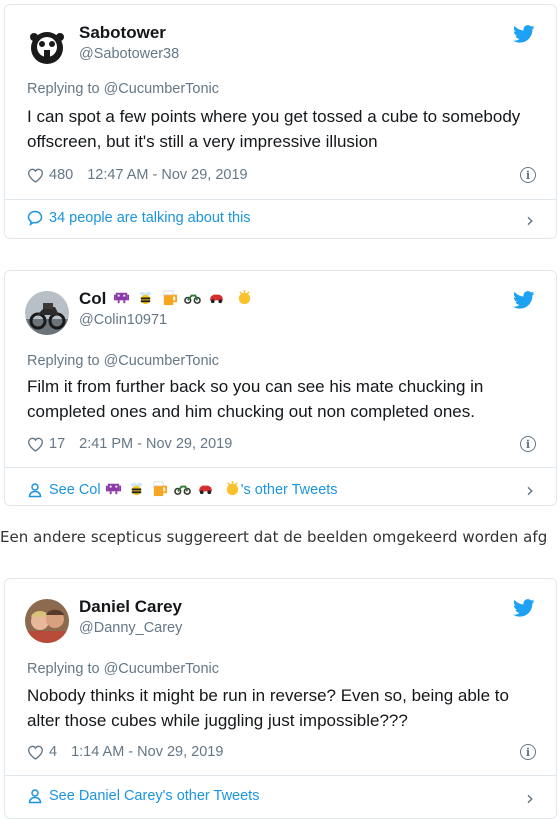  I want to click on display-name: Daniel Carey, so click(130, 607).